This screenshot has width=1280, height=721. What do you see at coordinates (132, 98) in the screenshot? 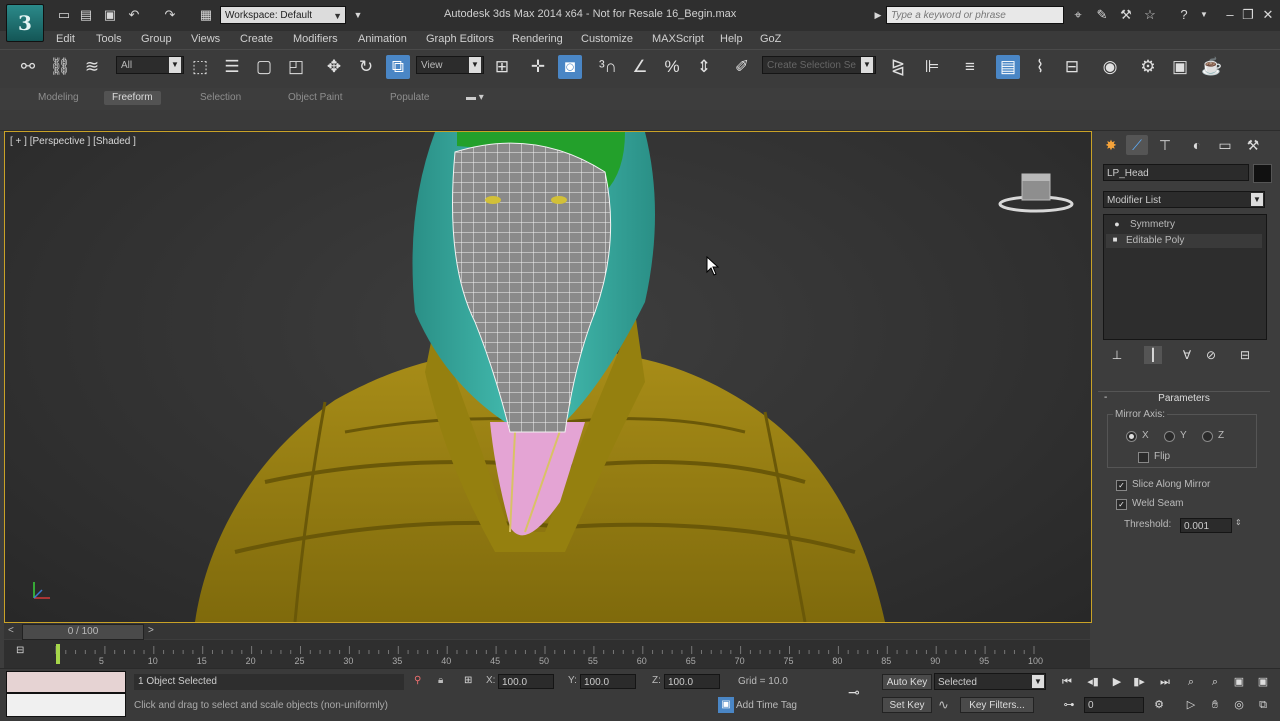
I see `ribbon-tab-freeform: Freeform` at bounding box center [132, 98].